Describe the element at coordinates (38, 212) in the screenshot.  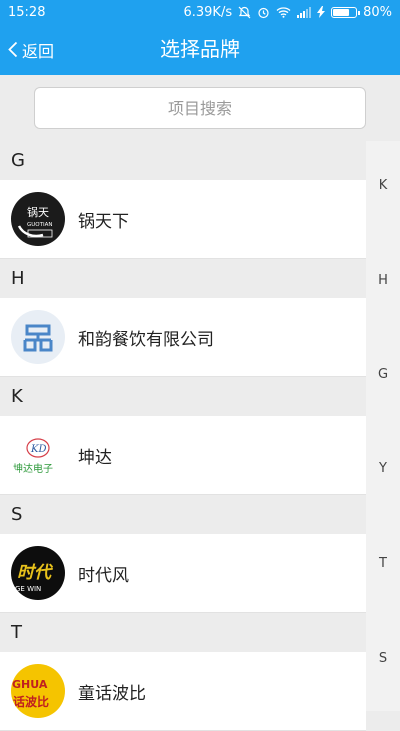
I see `guotianxia-logo-text: 锅天` at that location.